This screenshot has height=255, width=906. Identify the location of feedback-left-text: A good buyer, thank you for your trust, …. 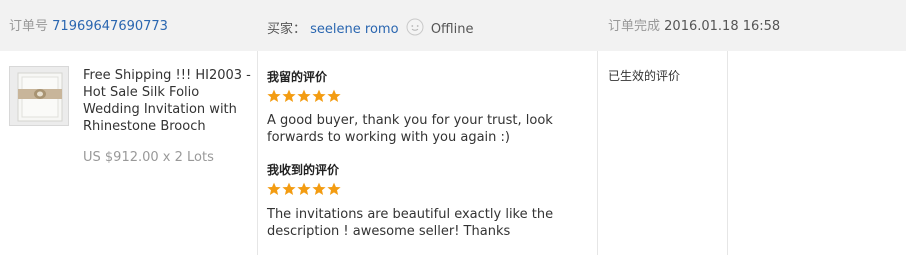
(410, 129).